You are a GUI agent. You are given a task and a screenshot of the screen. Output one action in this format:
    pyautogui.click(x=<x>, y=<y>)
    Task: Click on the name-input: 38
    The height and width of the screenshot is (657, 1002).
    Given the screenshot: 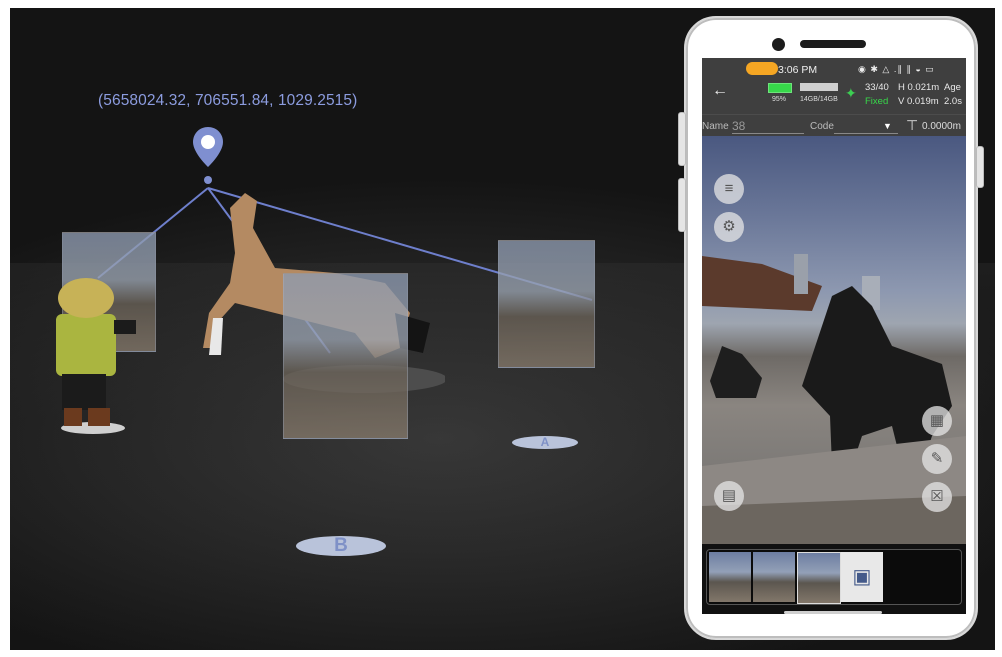 What is the action you would take?
    pyautogui.click(x=768, y=126)
    